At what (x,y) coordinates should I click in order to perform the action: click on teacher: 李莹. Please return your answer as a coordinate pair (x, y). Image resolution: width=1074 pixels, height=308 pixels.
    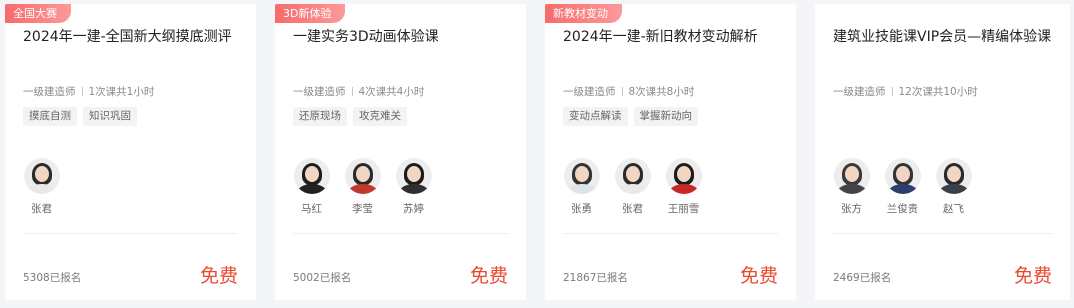
    Looking at the image, I should click on (362, 187).